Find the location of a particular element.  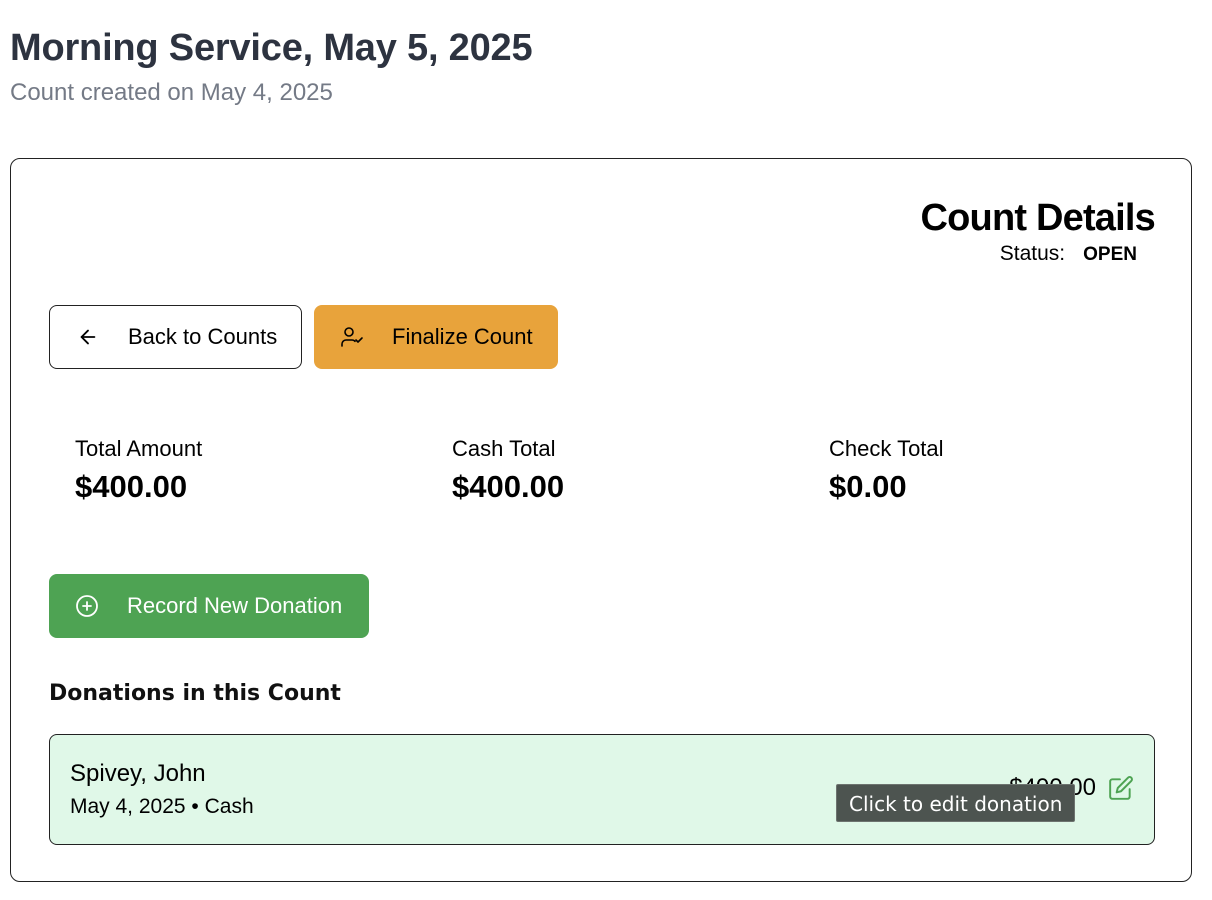

back-button-label: Back to Counts is located at coordinates (203, 336).